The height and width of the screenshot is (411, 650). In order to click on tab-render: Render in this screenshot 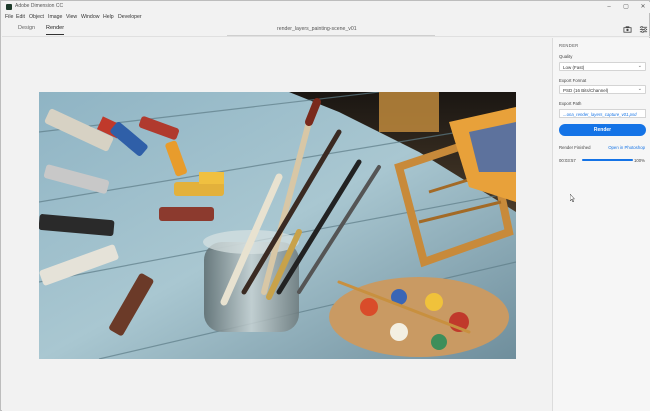, I will do `click(55, 30)`.